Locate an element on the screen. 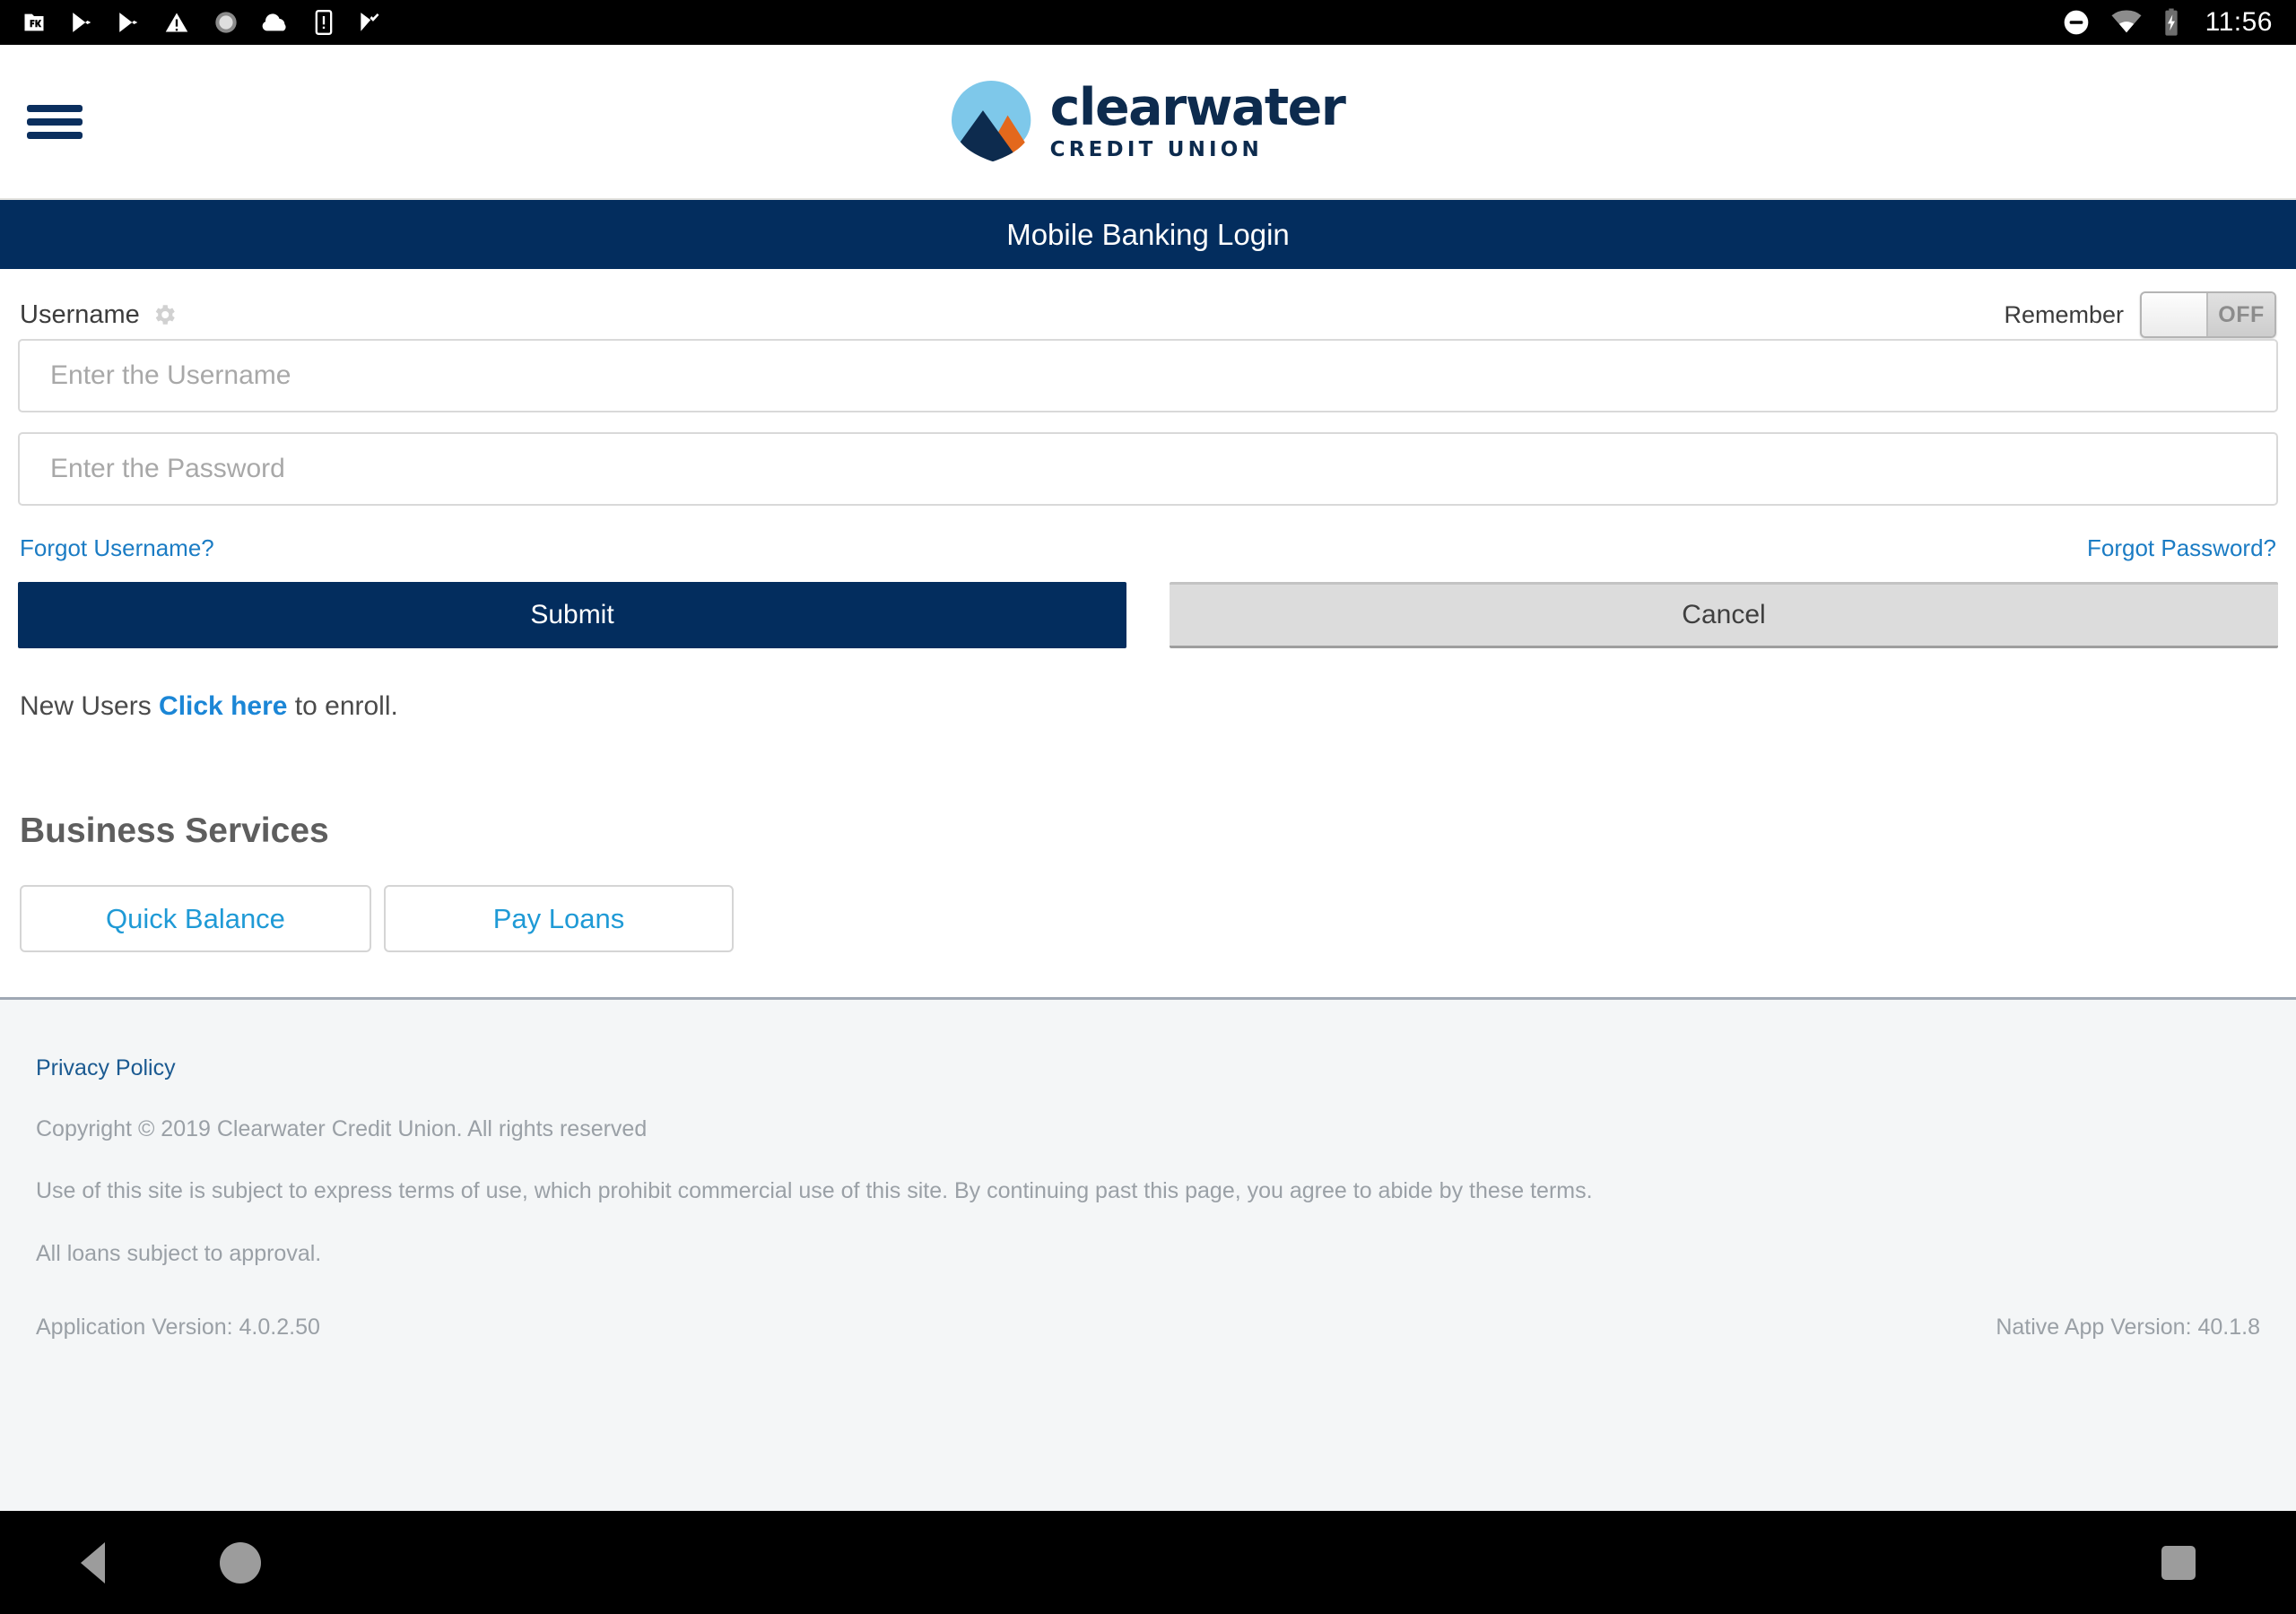 Image resolution: width=2296 pixels, height=1614 pixels. enroll-line: New Users Click here to enroll. is located at coordinates (1148, 706).